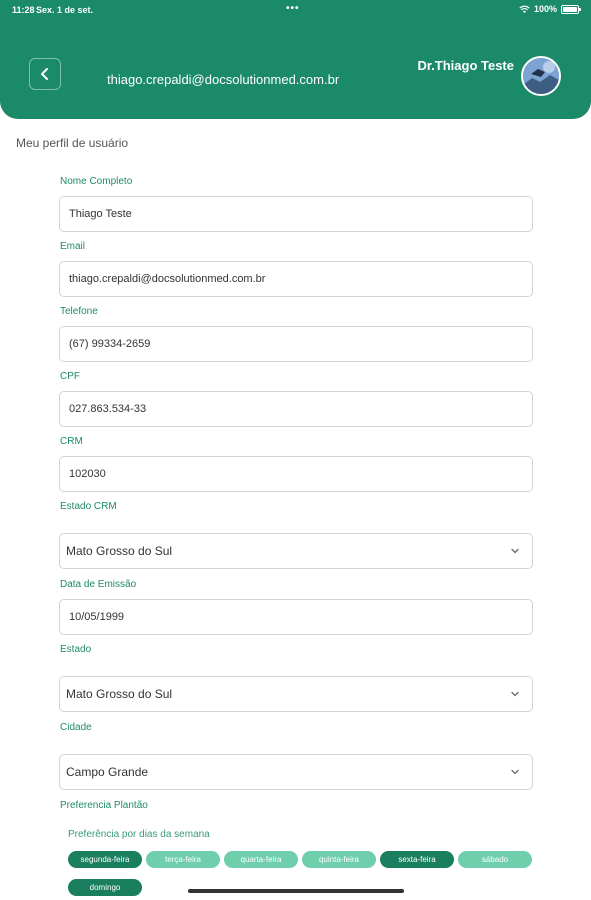  Describe the element at coordinates (98, 584) in the screenshot. I see `data-emissao-label: Data de Emissão` at that location.